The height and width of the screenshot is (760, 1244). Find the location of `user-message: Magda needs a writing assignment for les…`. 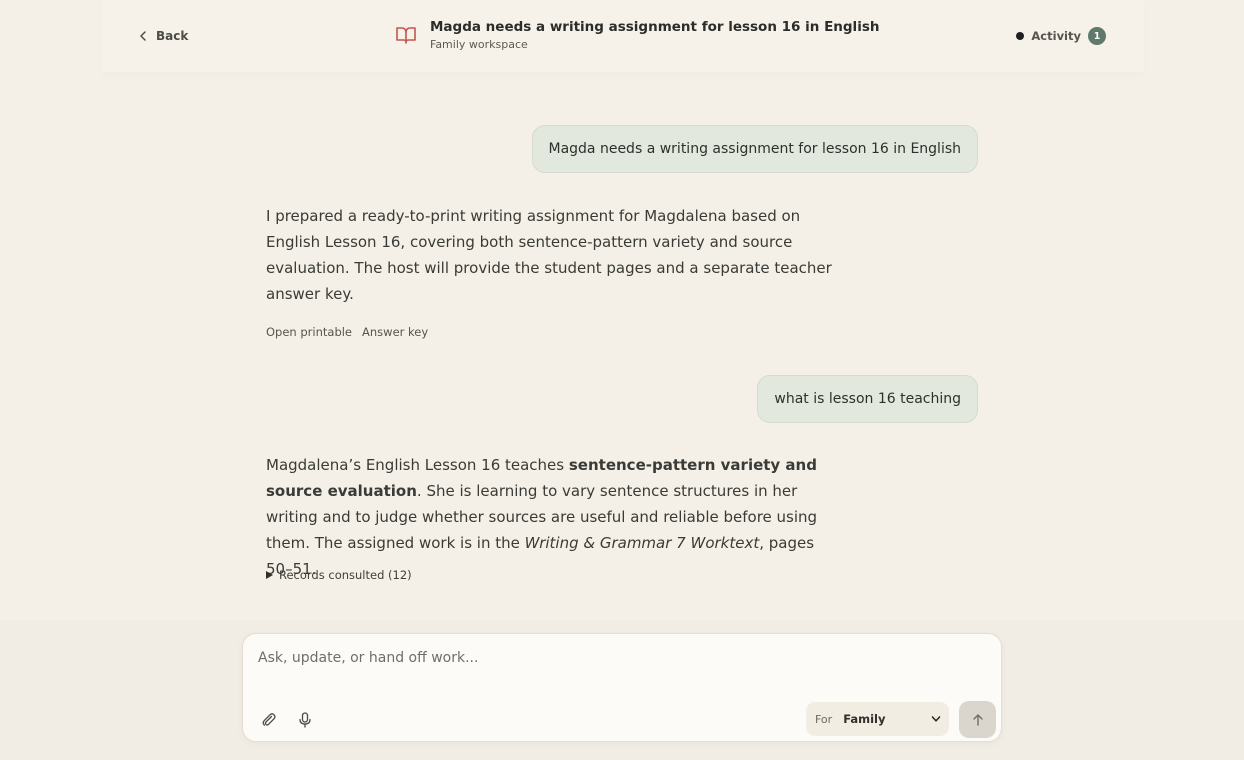

user-message: Magda needs a writing assignment for les… is located at coordinates (754, 149).